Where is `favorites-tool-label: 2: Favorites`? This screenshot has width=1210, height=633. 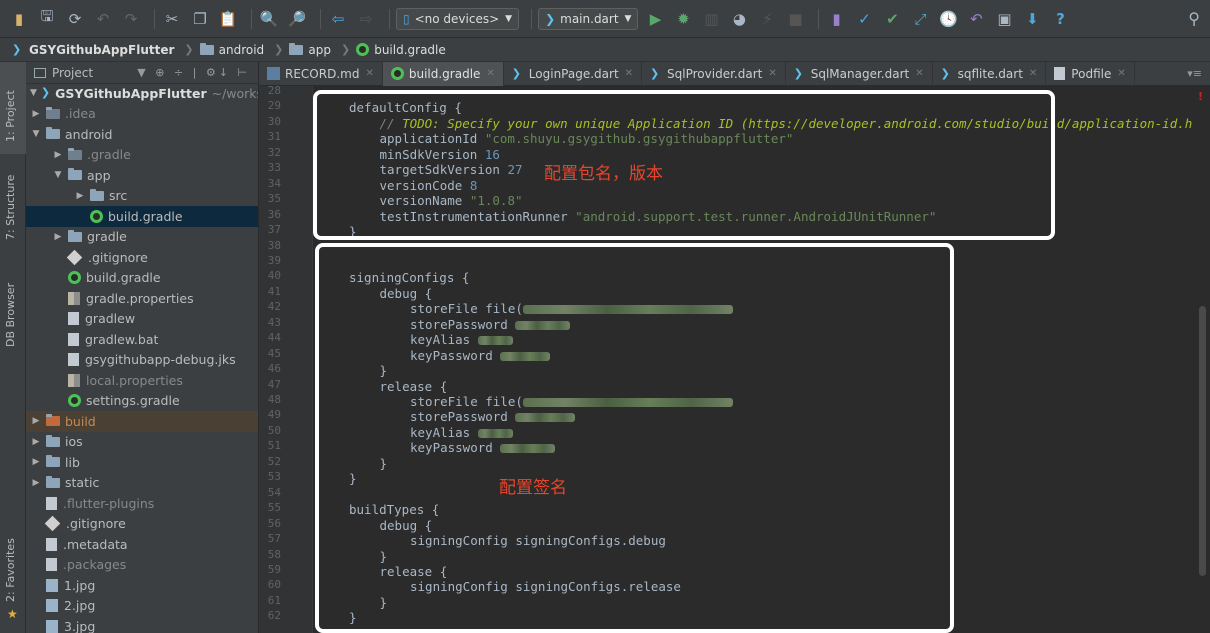 favorites-tool-label: 2: Favorites is located at coordinates (10, 570).